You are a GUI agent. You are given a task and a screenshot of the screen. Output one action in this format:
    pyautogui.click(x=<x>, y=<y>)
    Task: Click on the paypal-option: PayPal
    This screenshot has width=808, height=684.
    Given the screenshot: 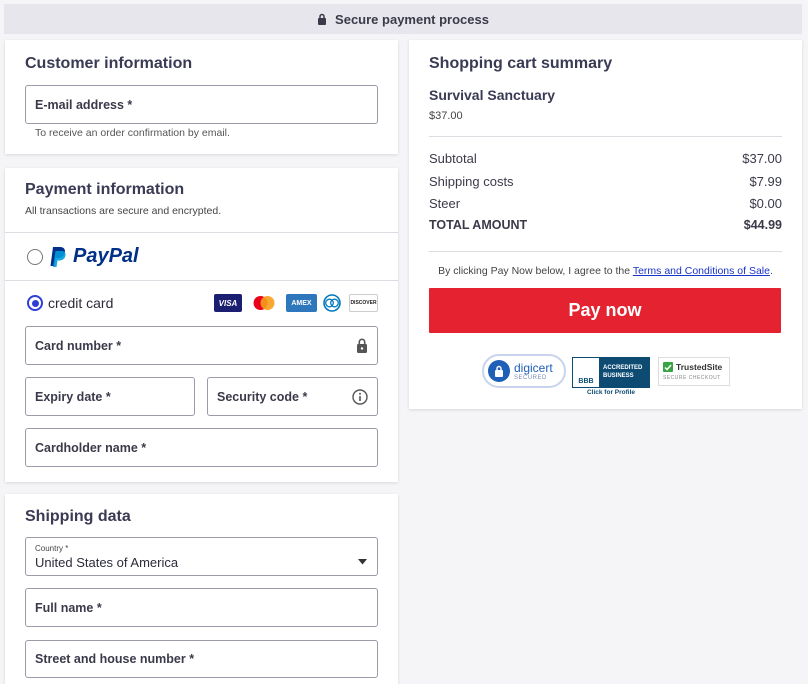 What is the action you would take?
    pyautogui.click(x=201, y=256)
    